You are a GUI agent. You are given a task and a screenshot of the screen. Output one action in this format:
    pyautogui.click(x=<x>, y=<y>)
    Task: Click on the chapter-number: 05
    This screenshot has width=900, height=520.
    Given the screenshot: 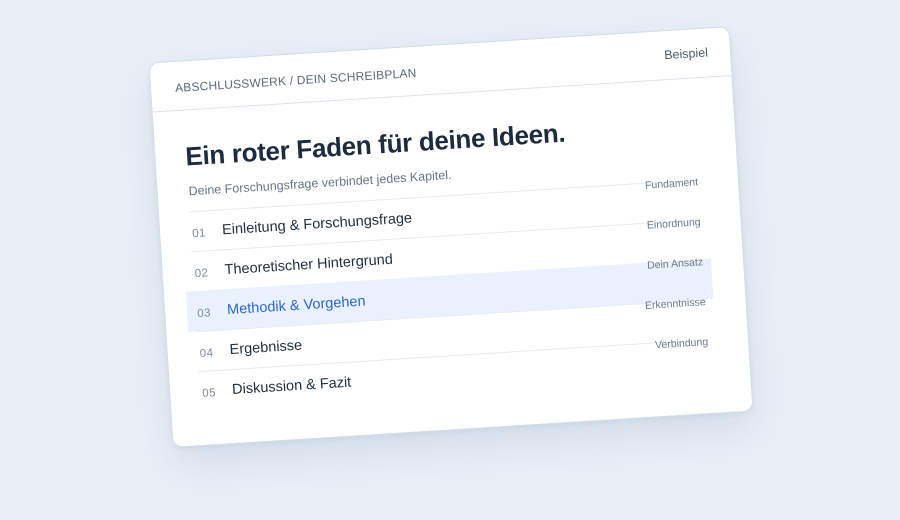 What is the action you would take?
    pyautogui.click(x=209, y=393)
    